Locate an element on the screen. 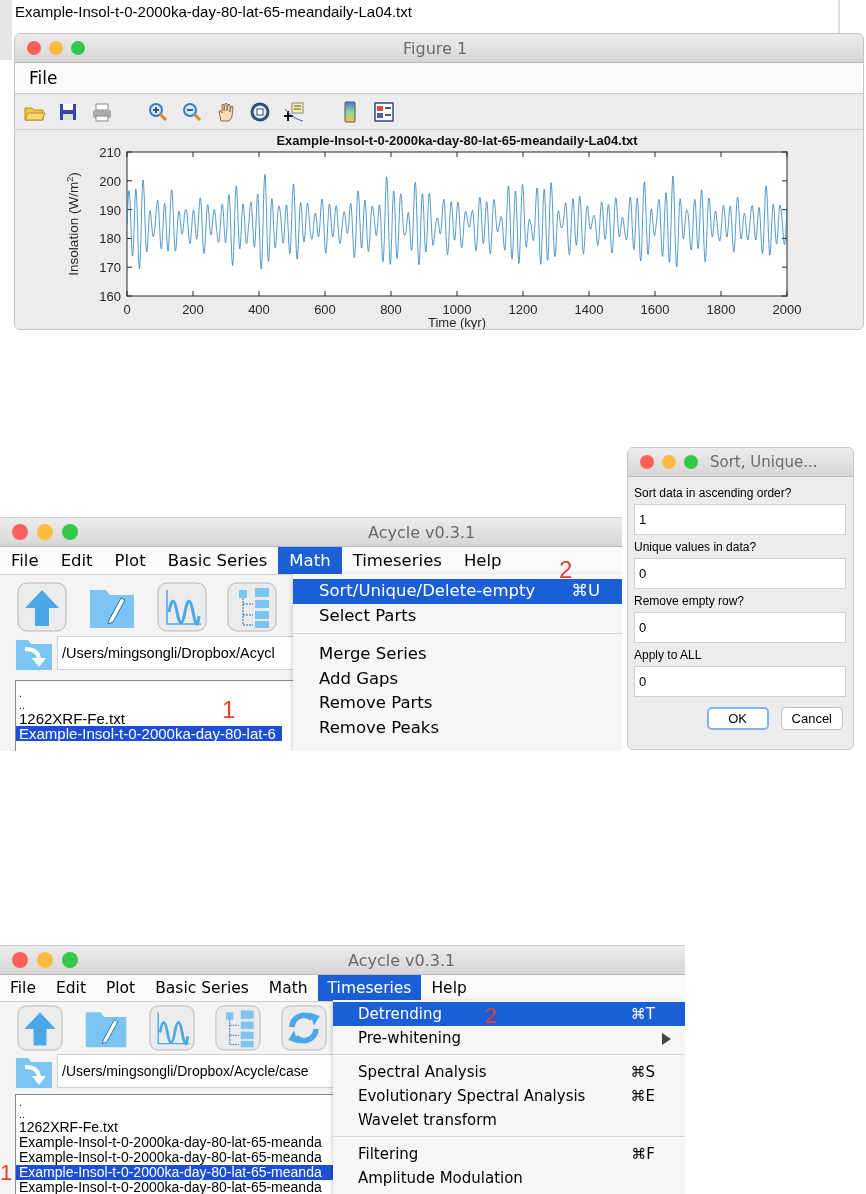 Image resolution: width=866 pixels, height=1194 pixels. menu-item: Evolutionary Spectral Analysis ⌘E is located at coordinates (509, 1096).